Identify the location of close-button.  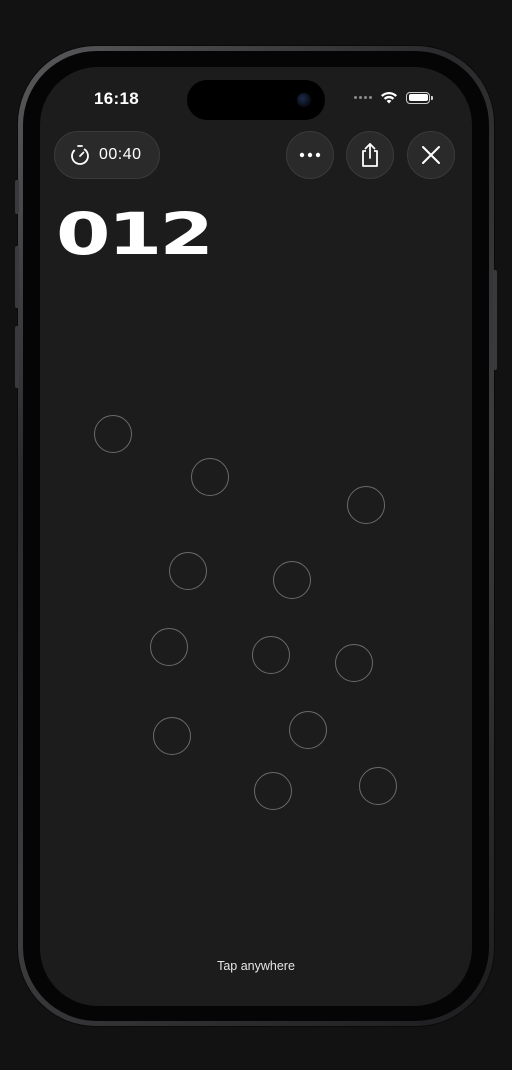
(431, 155).